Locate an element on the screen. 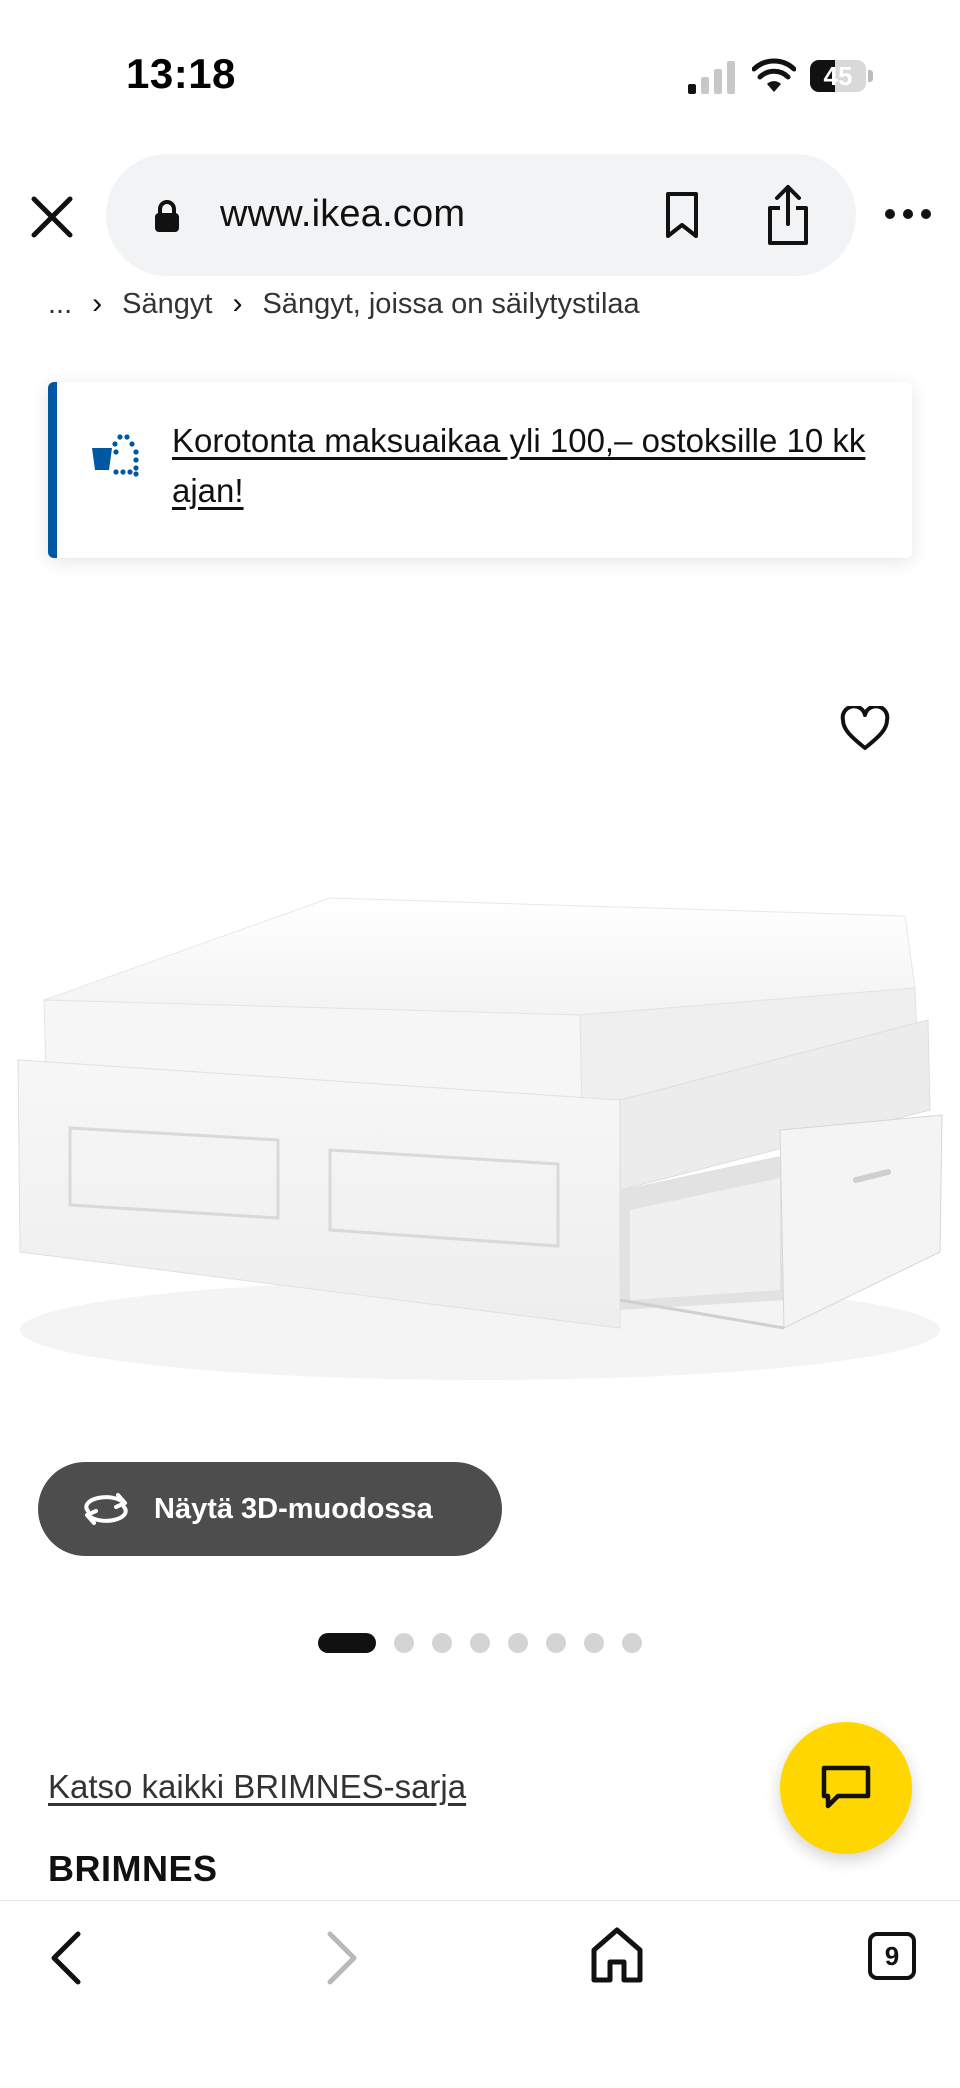  chat-icon is located at coordinates (846, 1787).